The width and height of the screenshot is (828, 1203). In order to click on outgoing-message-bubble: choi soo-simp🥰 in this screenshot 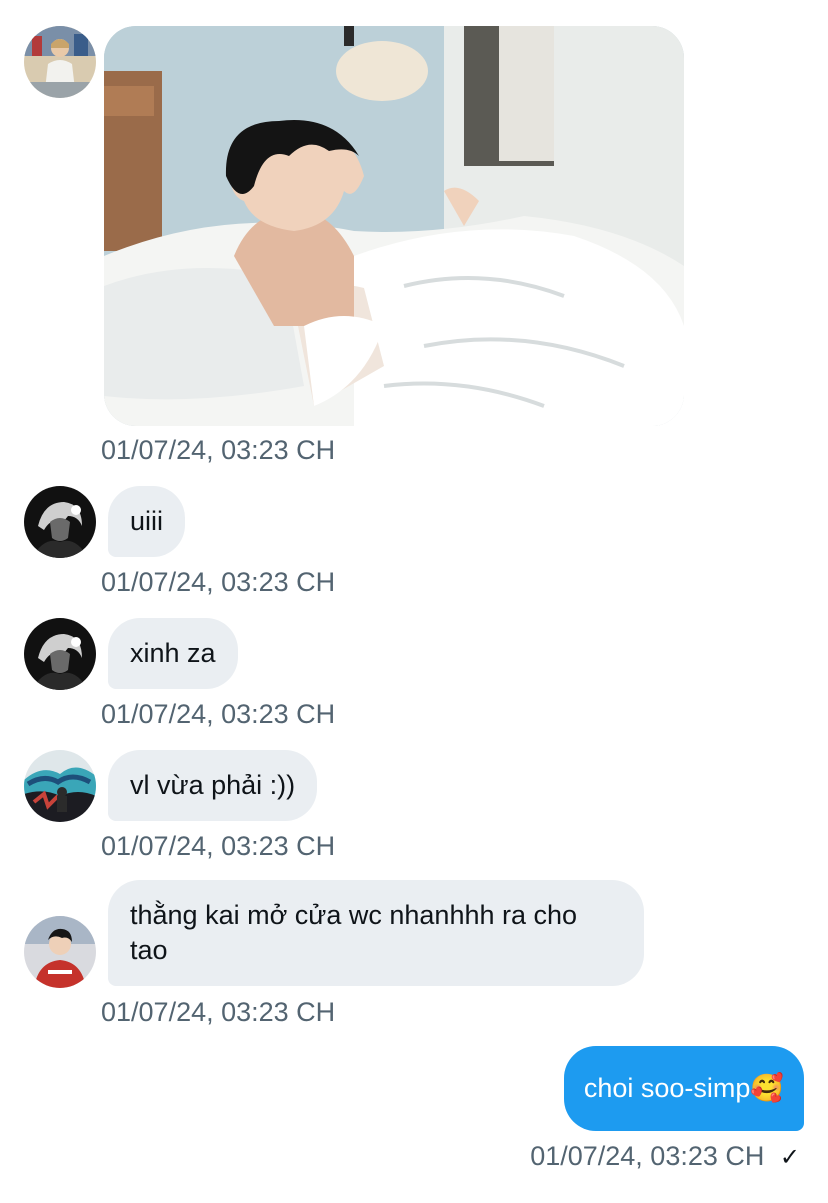, I will do `click(683, 1088)`.